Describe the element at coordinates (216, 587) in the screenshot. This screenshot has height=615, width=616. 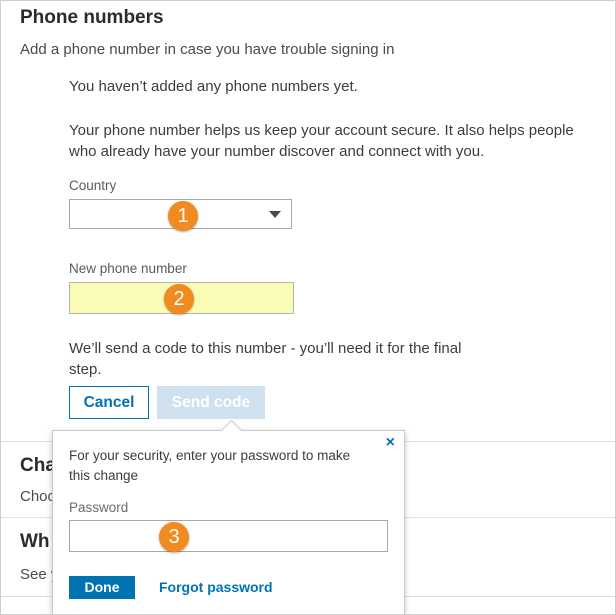
I see `forgot-password-link: Forgot password` at that location.